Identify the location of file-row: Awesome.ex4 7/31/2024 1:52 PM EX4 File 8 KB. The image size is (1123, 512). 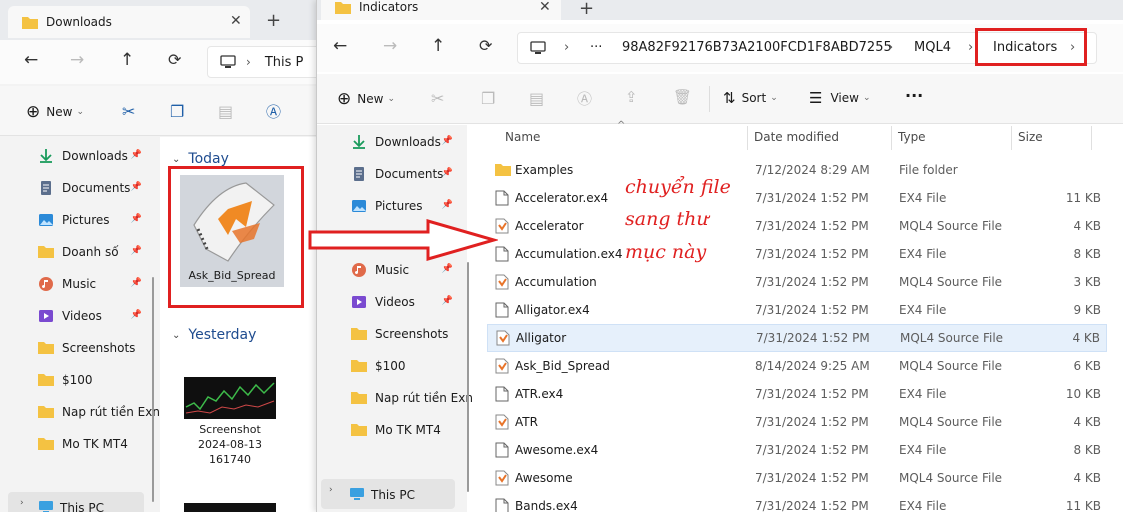
(797, 450).